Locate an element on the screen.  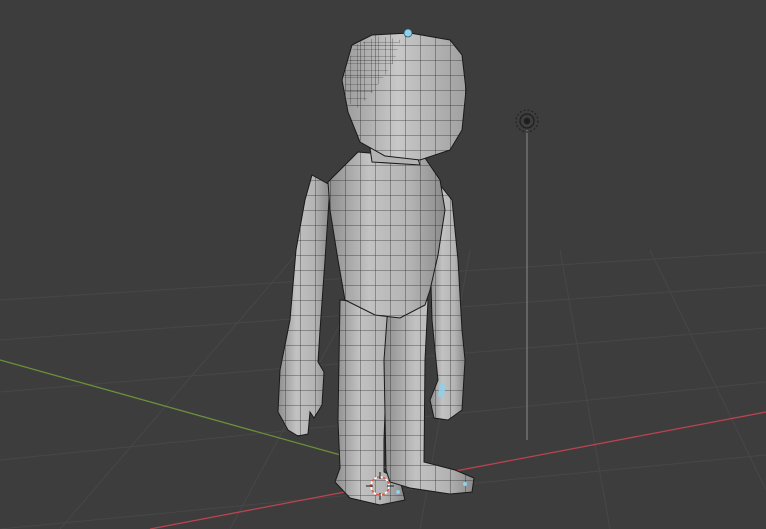
selected-vertex-head is located at coordinates (408, 33).